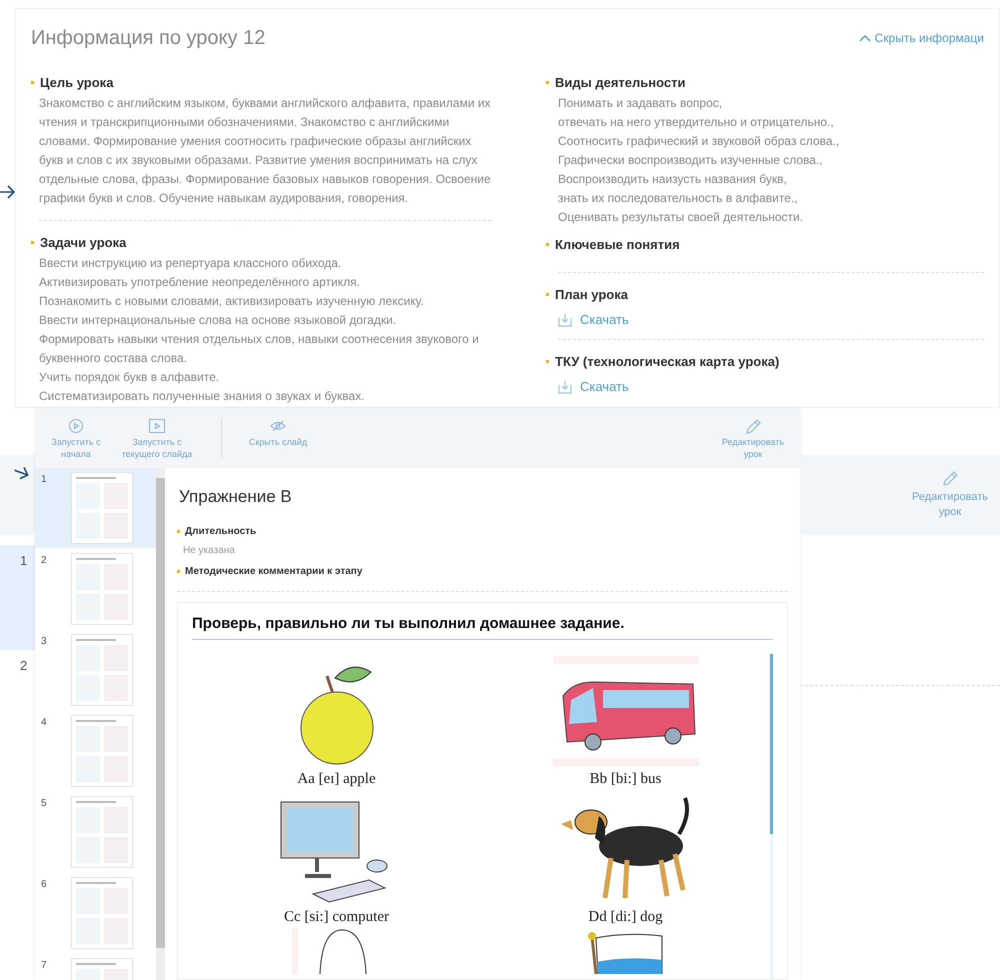  I want to click on word-caption: Bb [bi:] bus, so click(626, 779).